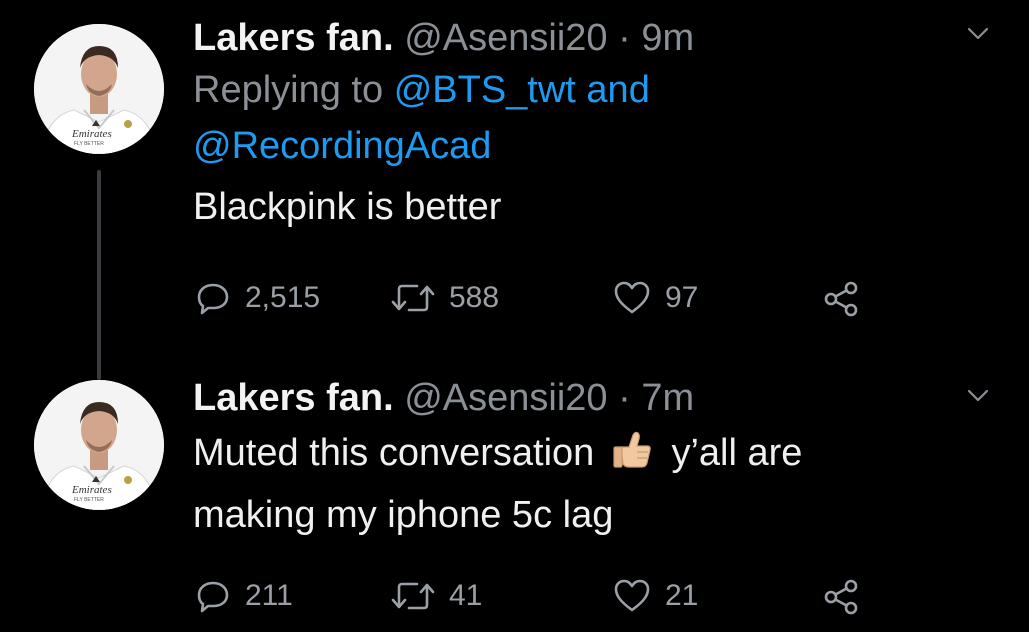  What do you see at coordinates (667, 398) in the screenshot?
I see `timestamp: 7m` at bounding box center [667, 398].